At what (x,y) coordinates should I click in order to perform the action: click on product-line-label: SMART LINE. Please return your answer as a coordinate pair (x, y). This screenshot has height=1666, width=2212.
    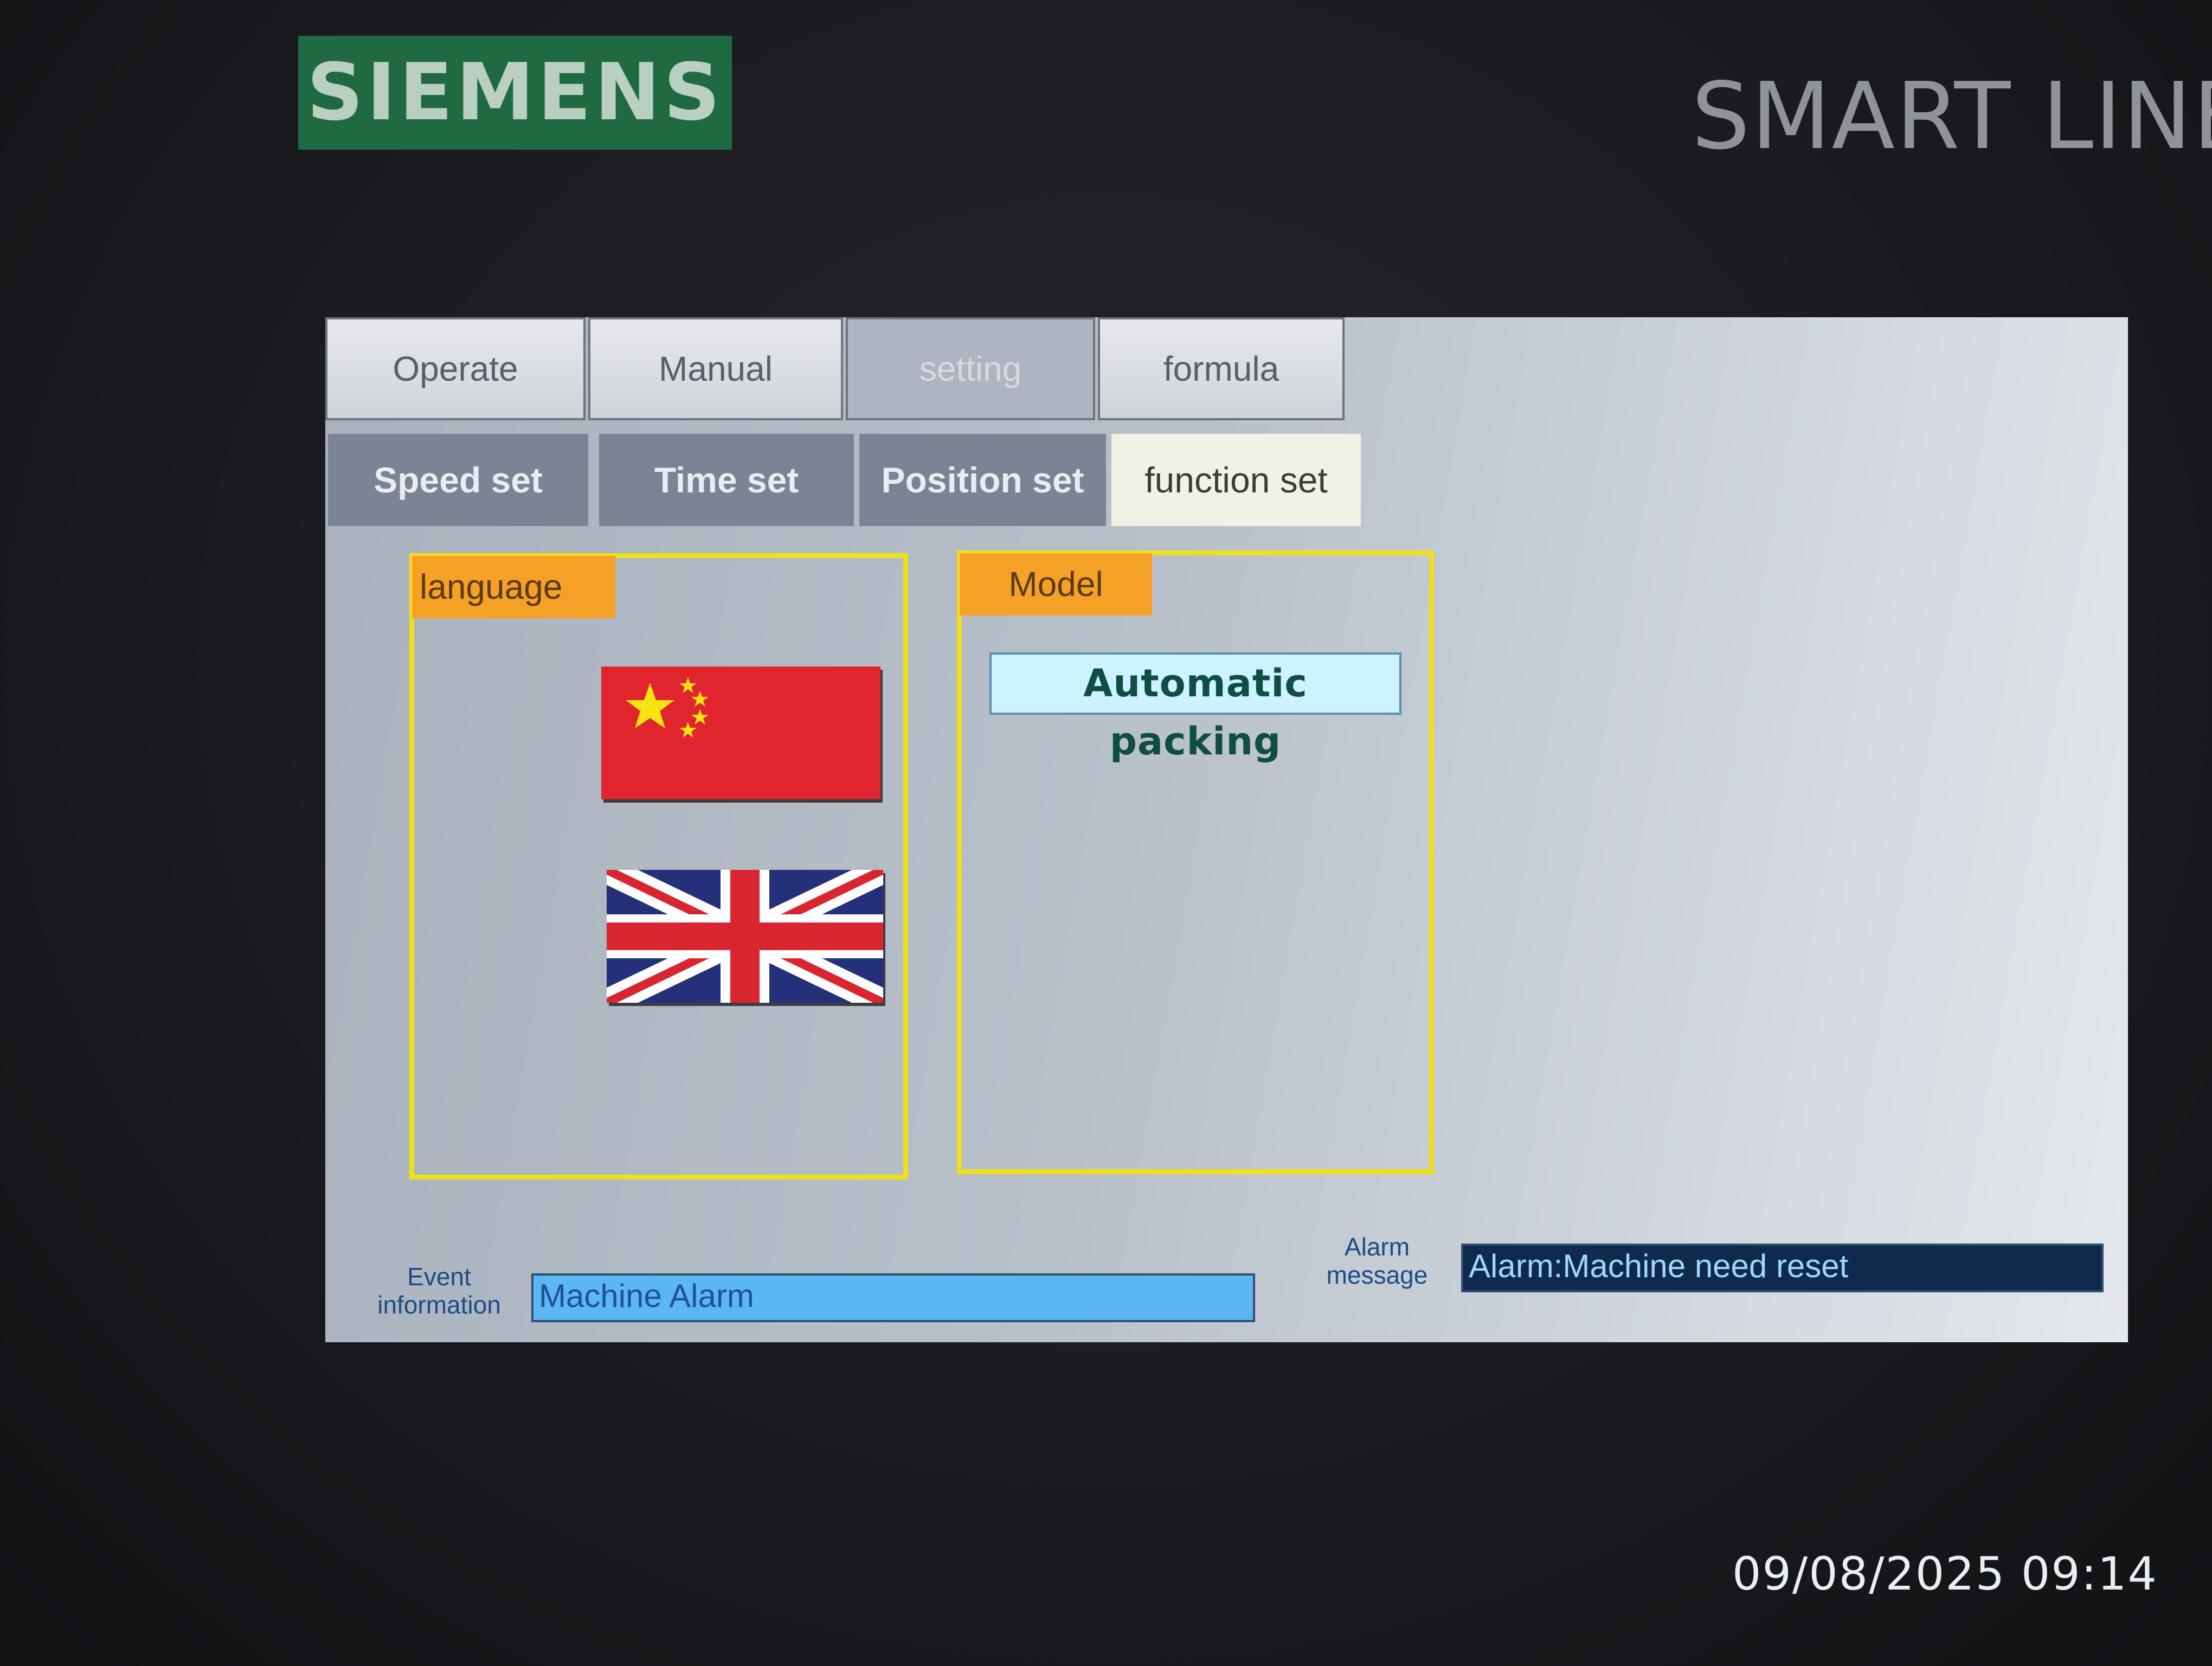
    Looking at the image, I should click on (1952, 116).